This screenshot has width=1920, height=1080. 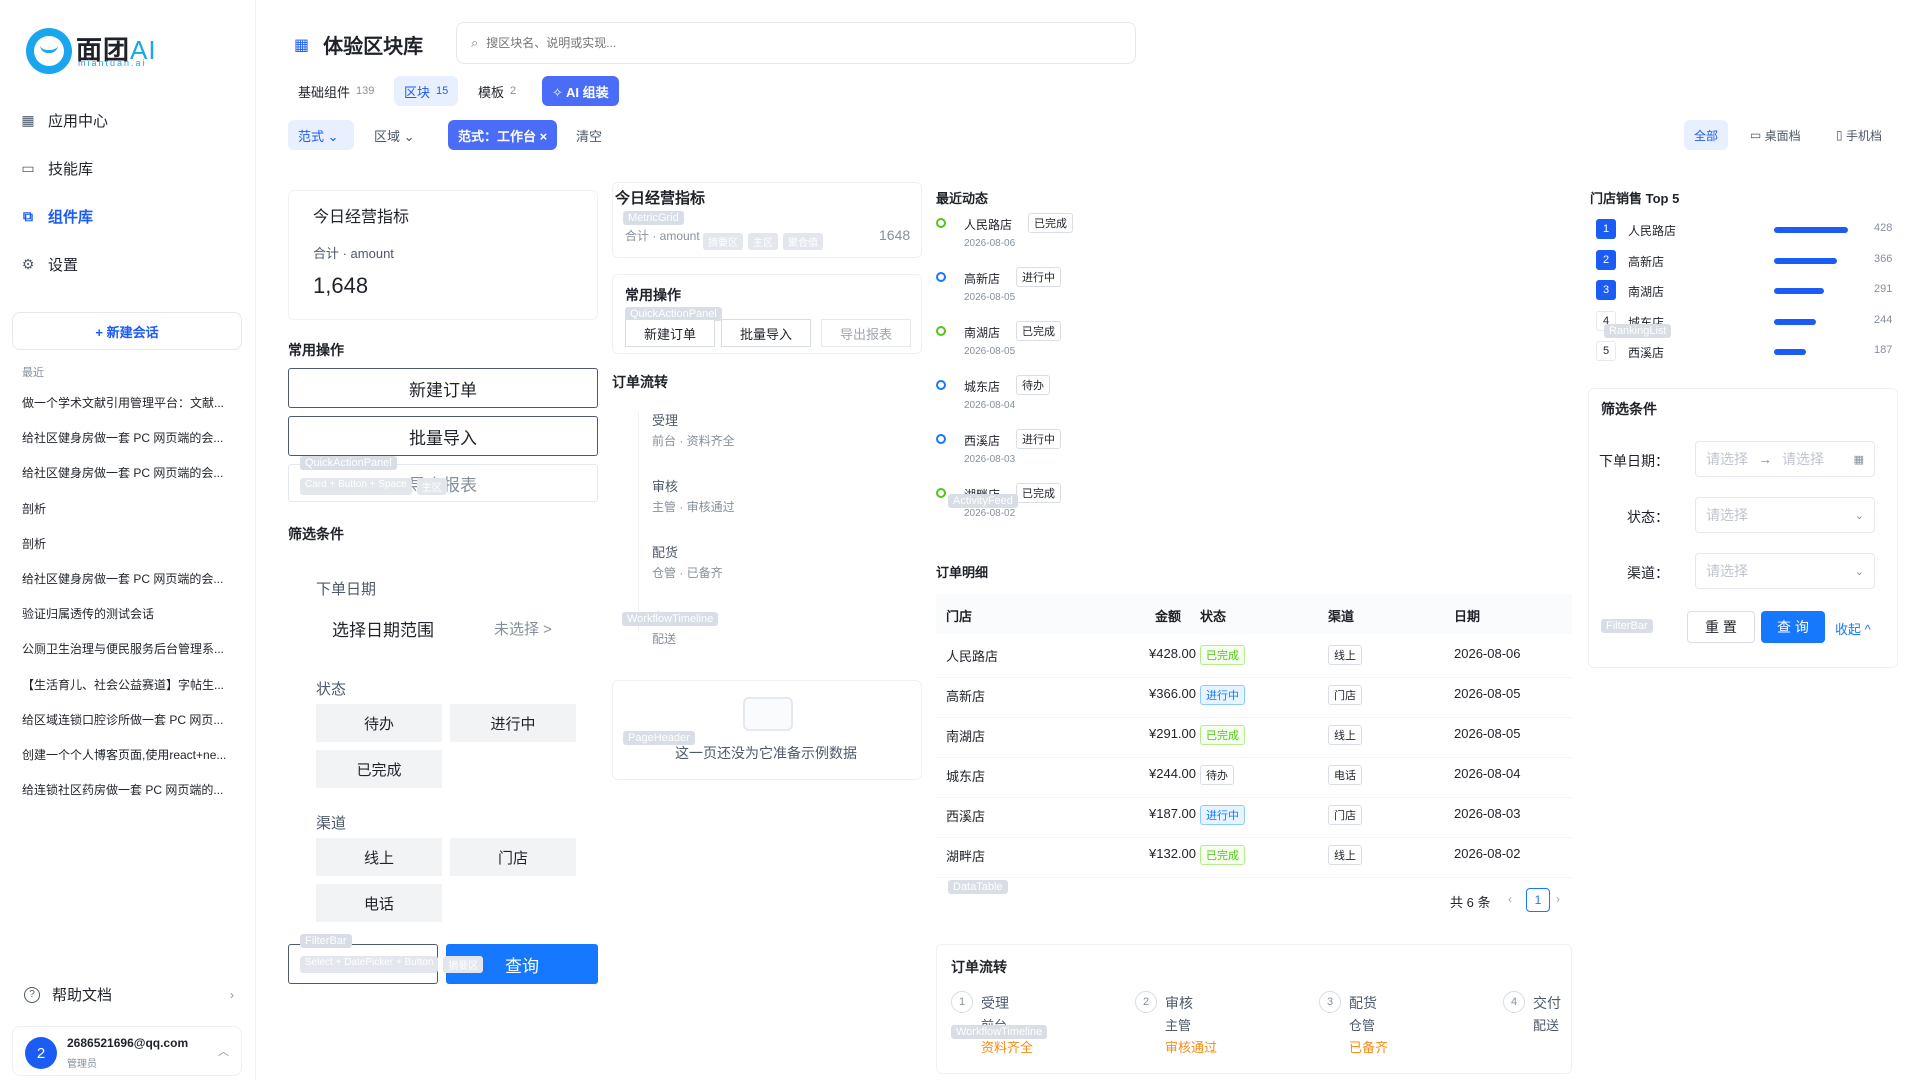 What do you see at coordinates (866, 333) in the screenshot?
I see `export-report-button: 导出报表` at bounding box center [866, 333].